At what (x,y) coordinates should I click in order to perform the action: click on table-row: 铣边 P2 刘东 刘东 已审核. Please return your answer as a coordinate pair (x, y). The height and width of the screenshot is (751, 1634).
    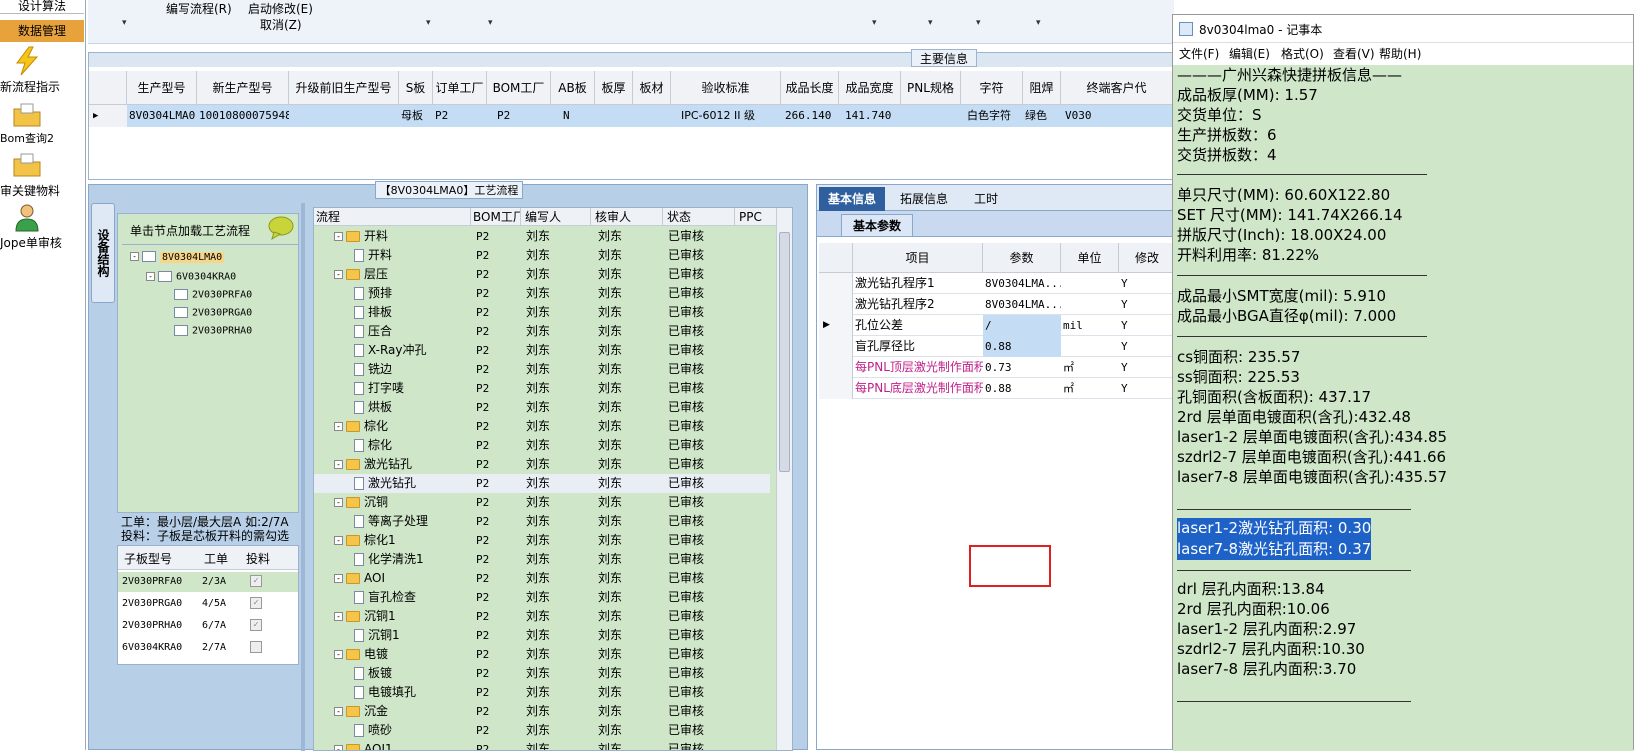
    Looking at the image, I should click on (542, 369).